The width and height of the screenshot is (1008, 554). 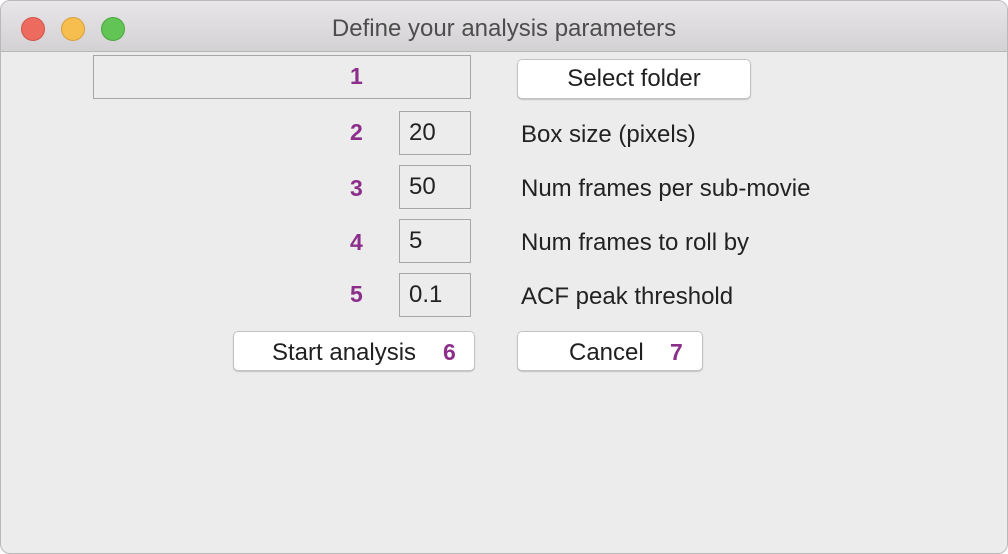 What do you see at coordinates (435, 187) in the screenshot?
I see `frames-per-submovie-field: 50` at bounding box center [435, 187].